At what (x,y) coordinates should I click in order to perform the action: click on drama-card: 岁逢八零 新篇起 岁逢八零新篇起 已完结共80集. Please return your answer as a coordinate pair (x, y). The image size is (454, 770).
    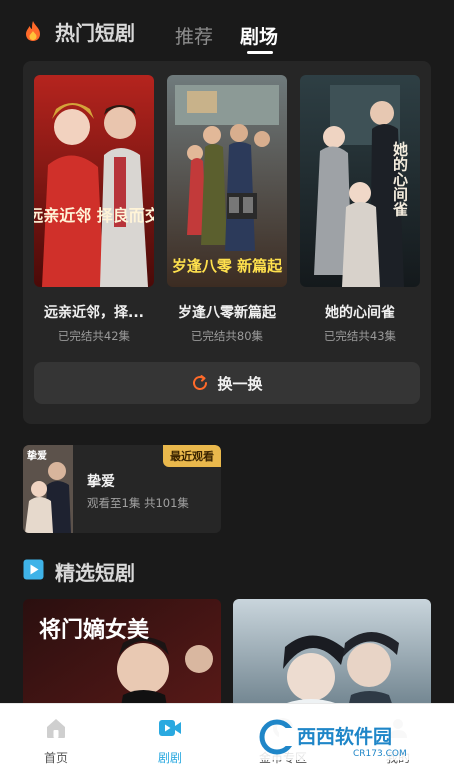
    Looking at the image, I should click on (227, 209).